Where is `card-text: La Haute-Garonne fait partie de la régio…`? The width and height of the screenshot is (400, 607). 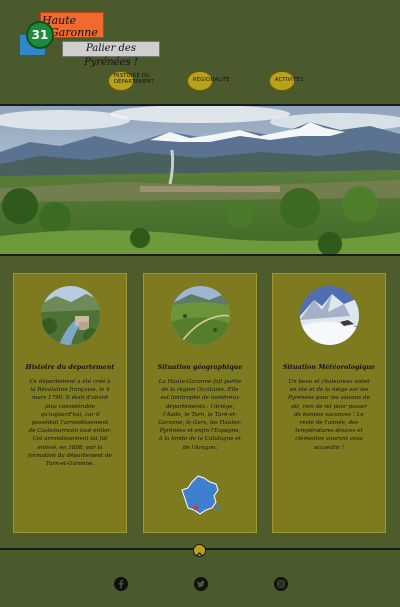 card-text: La Haute-Garonne fait partie de la régio… is located at coordinates (200, 415).